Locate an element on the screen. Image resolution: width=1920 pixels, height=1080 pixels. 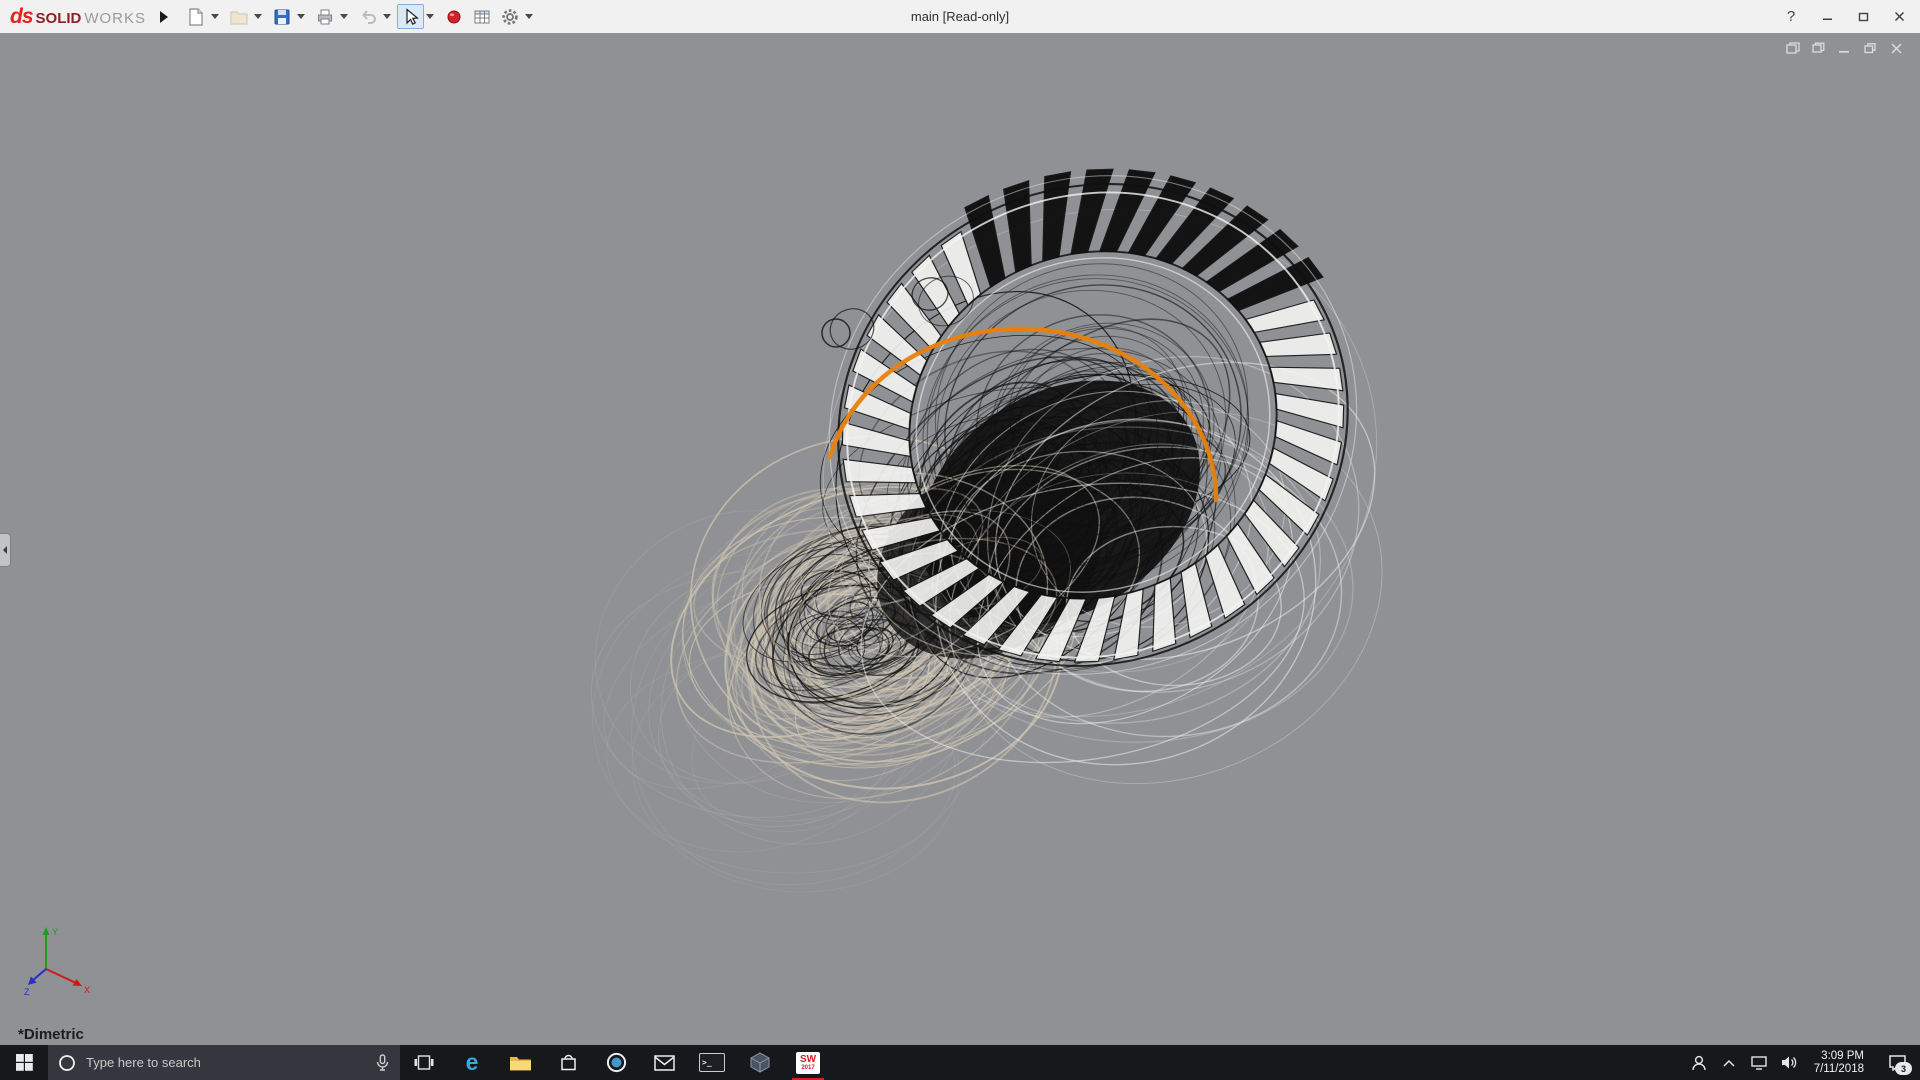
task-view-button is located at coordinates (424, 1062).